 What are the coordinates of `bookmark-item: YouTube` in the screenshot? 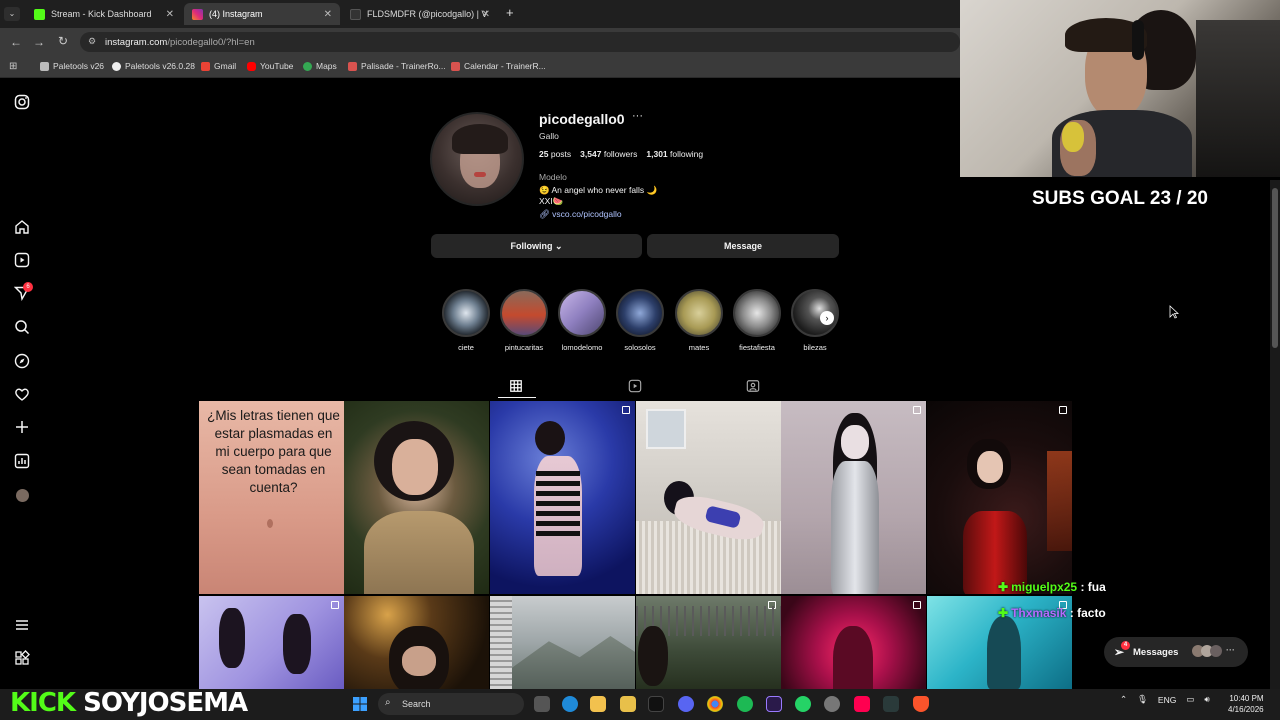 It's located at (270, 66).